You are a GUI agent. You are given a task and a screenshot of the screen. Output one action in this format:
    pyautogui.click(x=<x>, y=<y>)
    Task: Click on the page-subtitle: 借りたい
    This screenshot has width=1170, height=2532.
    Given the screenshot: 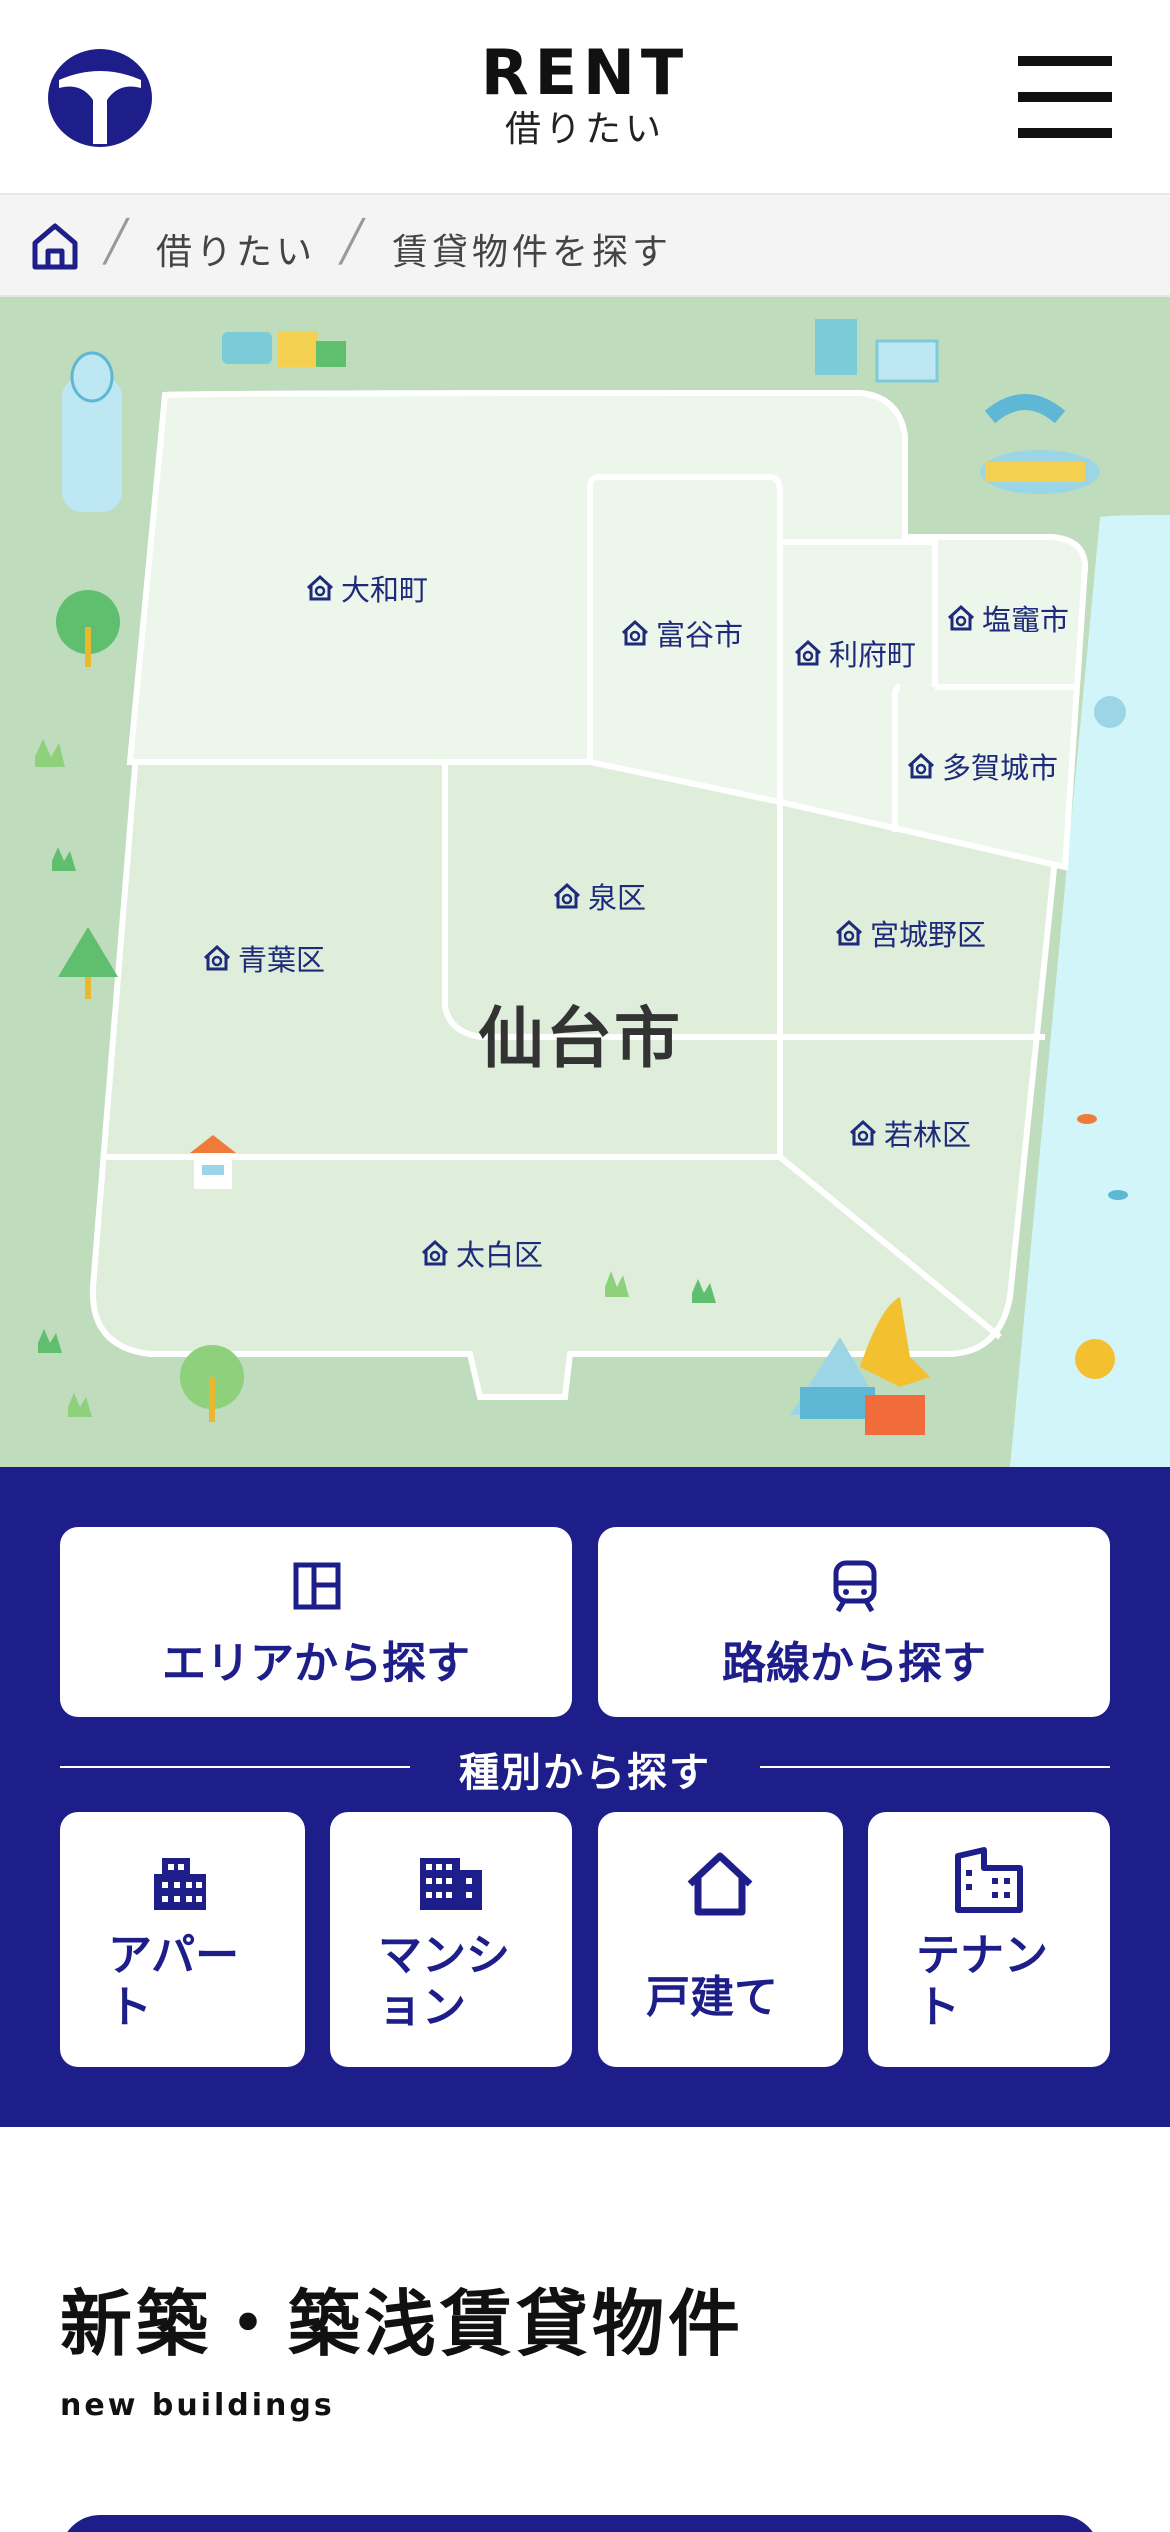 What is the action you would take?
    pyautogui.click(x=584, y=129)
    